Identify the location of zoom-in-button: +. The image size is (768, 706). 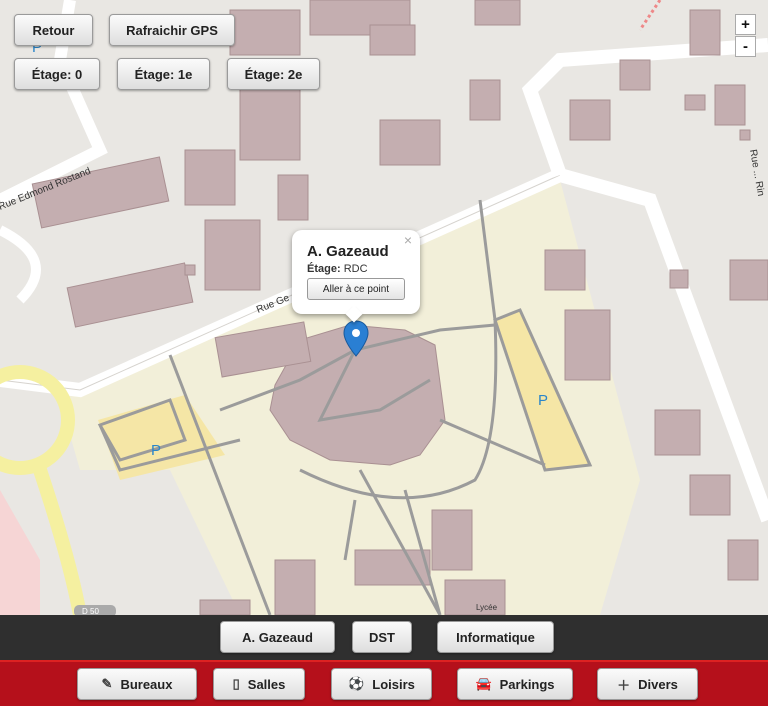
(745, 24).